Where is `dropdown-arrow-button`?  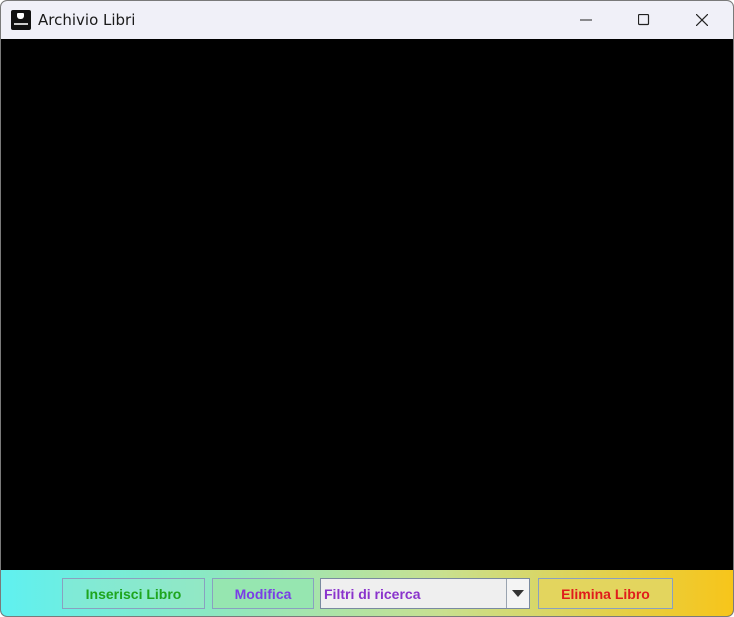
dropdown-arrow-button is located at coordinates (517, 593).